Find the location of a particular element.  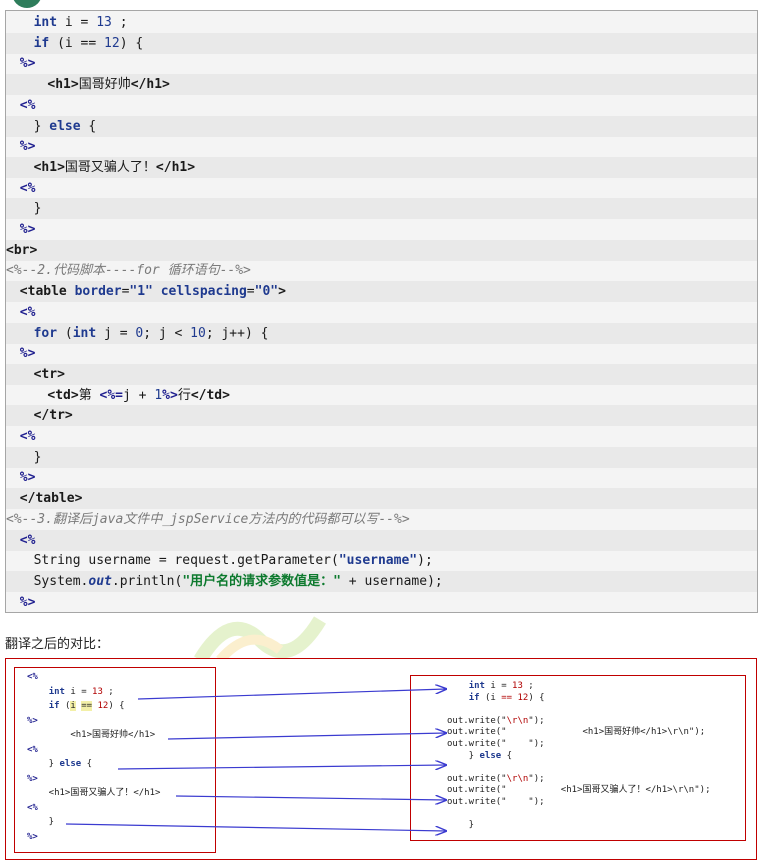

code-token: .println( is located at coordinates (147, 581).